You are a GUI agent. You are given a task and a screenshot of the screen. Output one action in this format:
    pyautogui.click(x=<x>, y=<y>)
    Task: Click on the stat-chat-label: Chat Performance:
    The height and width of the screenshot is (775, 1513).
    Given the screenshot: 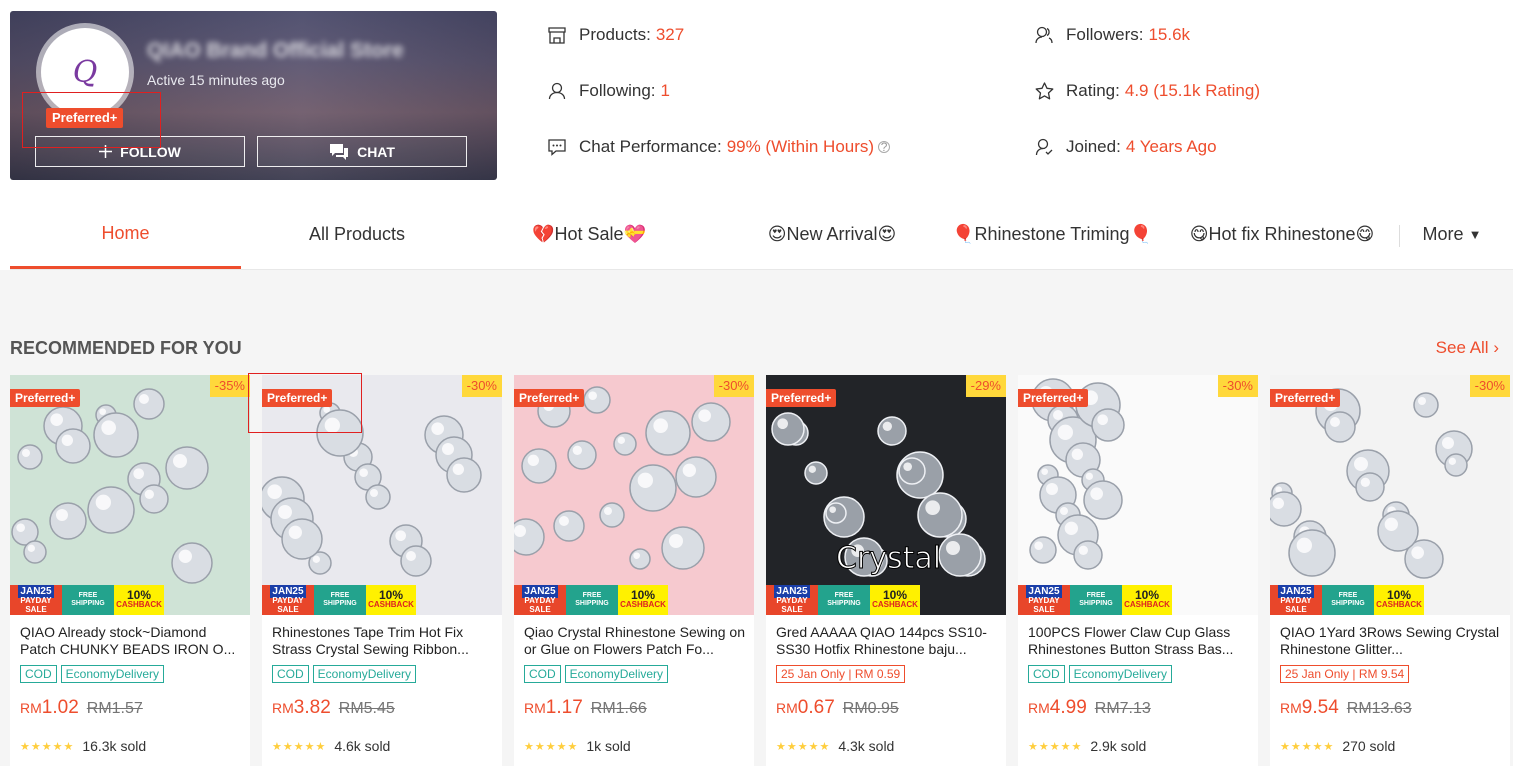 What is the action you would take?
    pyautogui.click(x=650, y=146)
    